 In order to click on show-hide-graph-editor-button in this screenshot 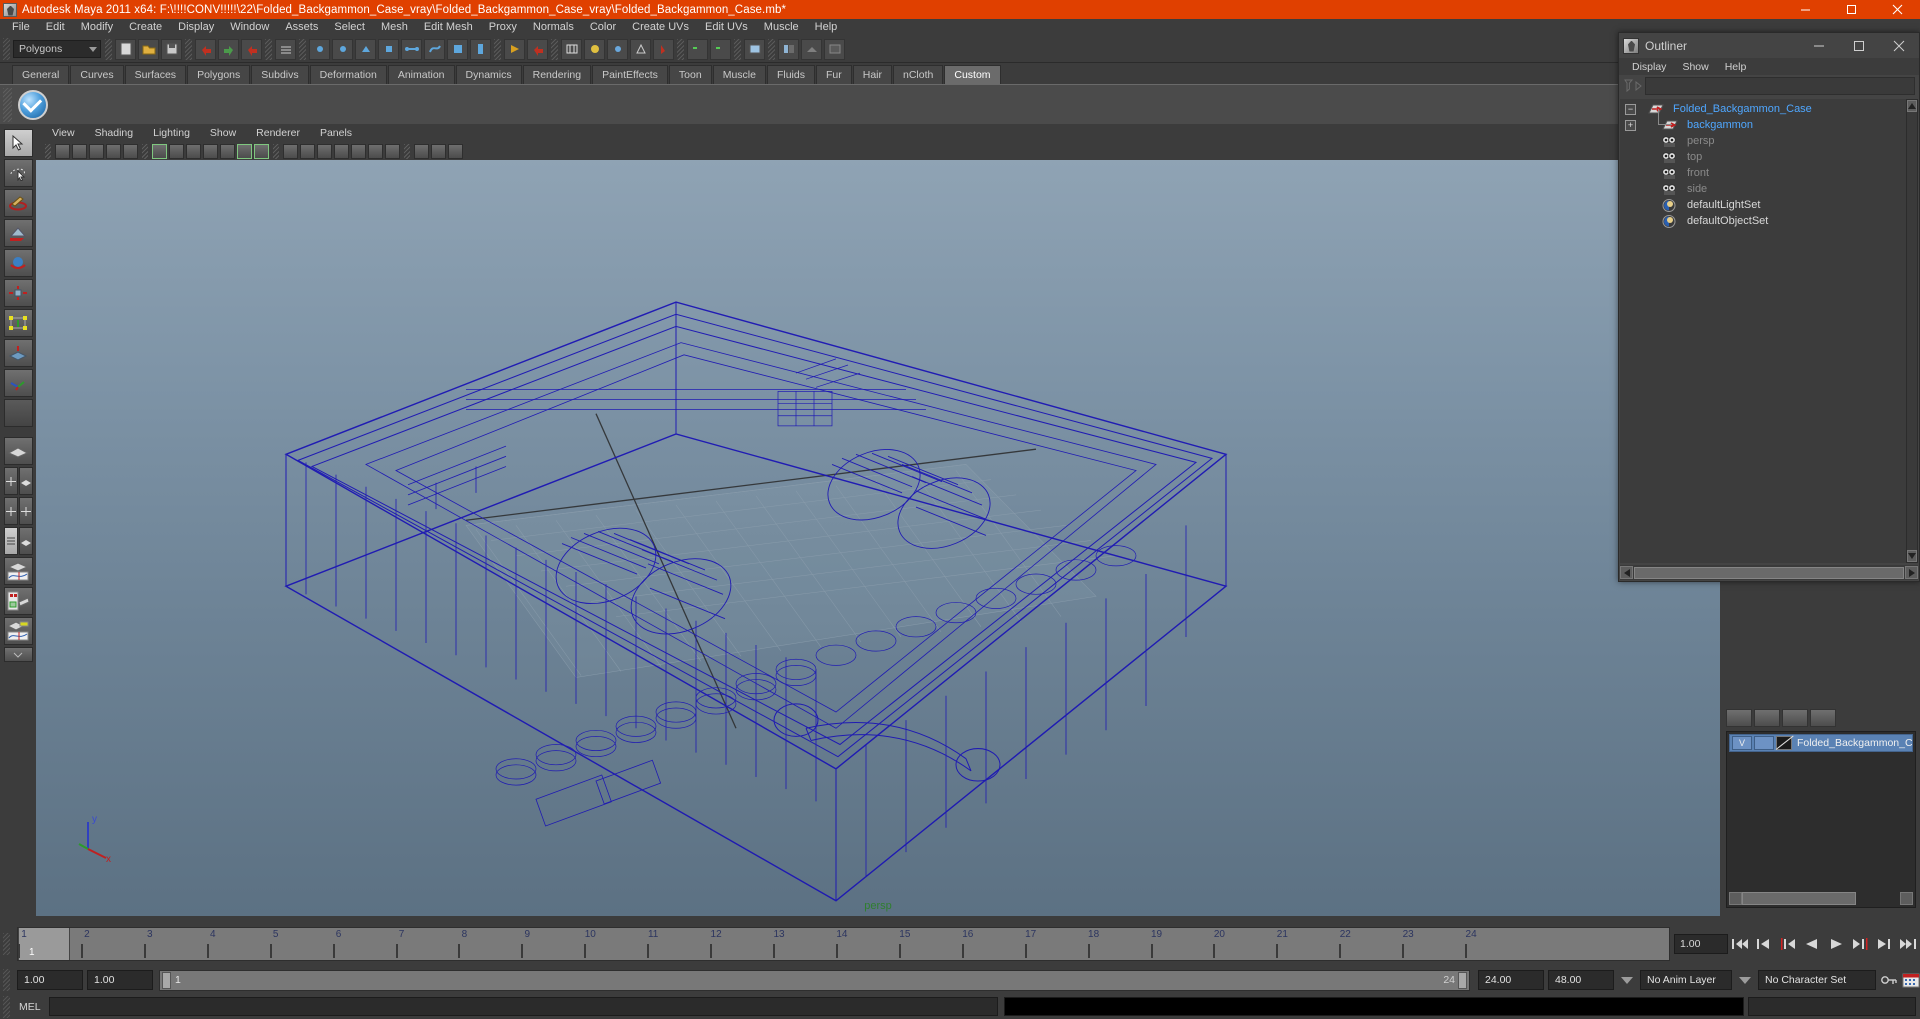, I will do `click(720, 49)`.